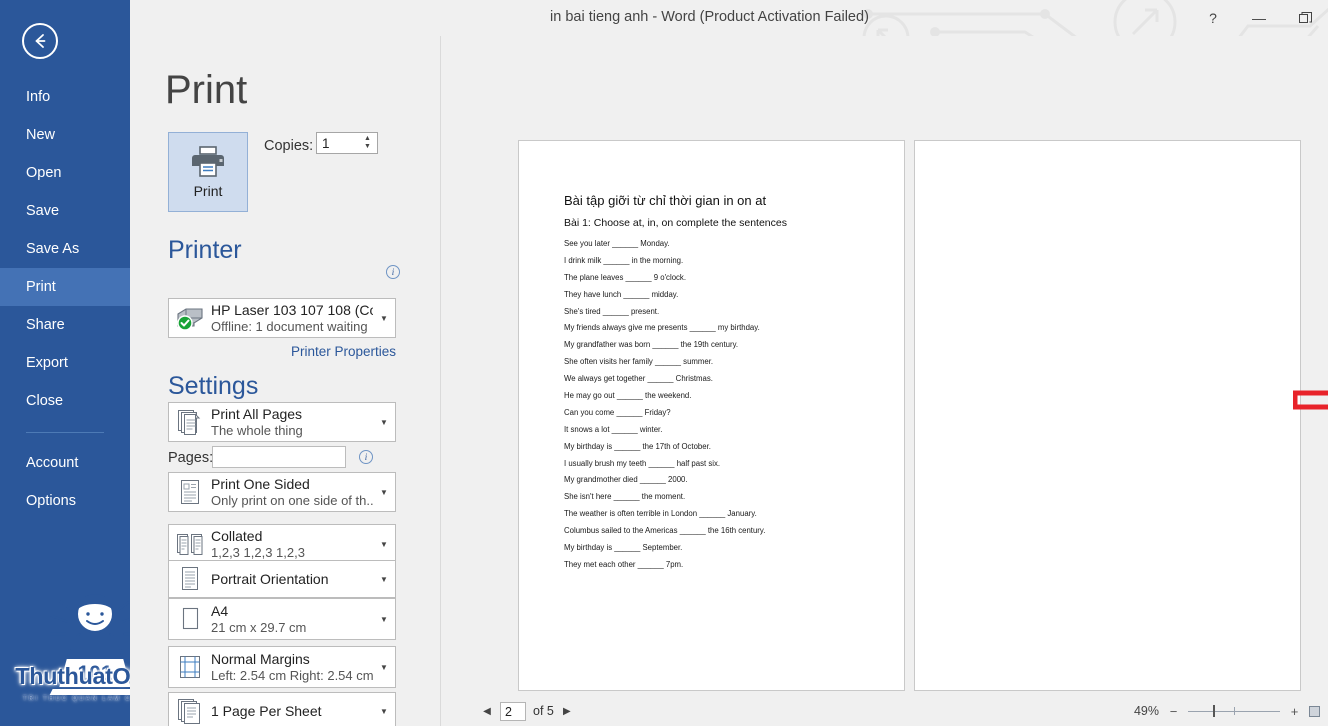  I want to click on chevron-up-icon: ▲, so click(367, 139).